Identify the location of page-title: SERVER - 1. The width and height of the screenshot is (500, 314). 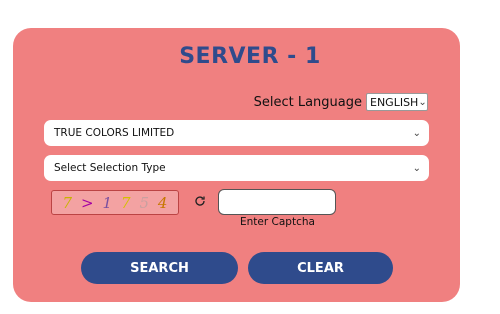
(250, 56).